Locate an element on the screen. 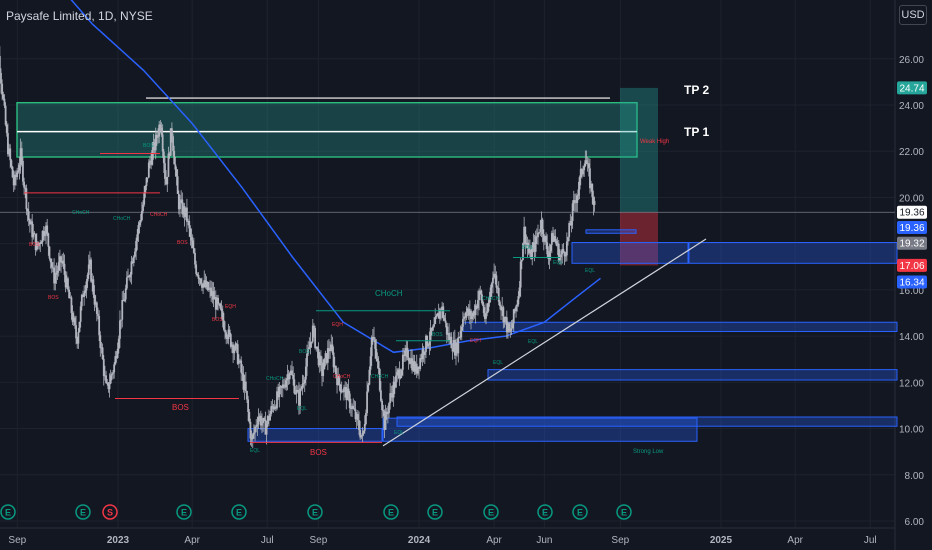 The width and height of the screenshot is (932, 550). y-tick-label: 24.00 is located at coordinates (911, 106).